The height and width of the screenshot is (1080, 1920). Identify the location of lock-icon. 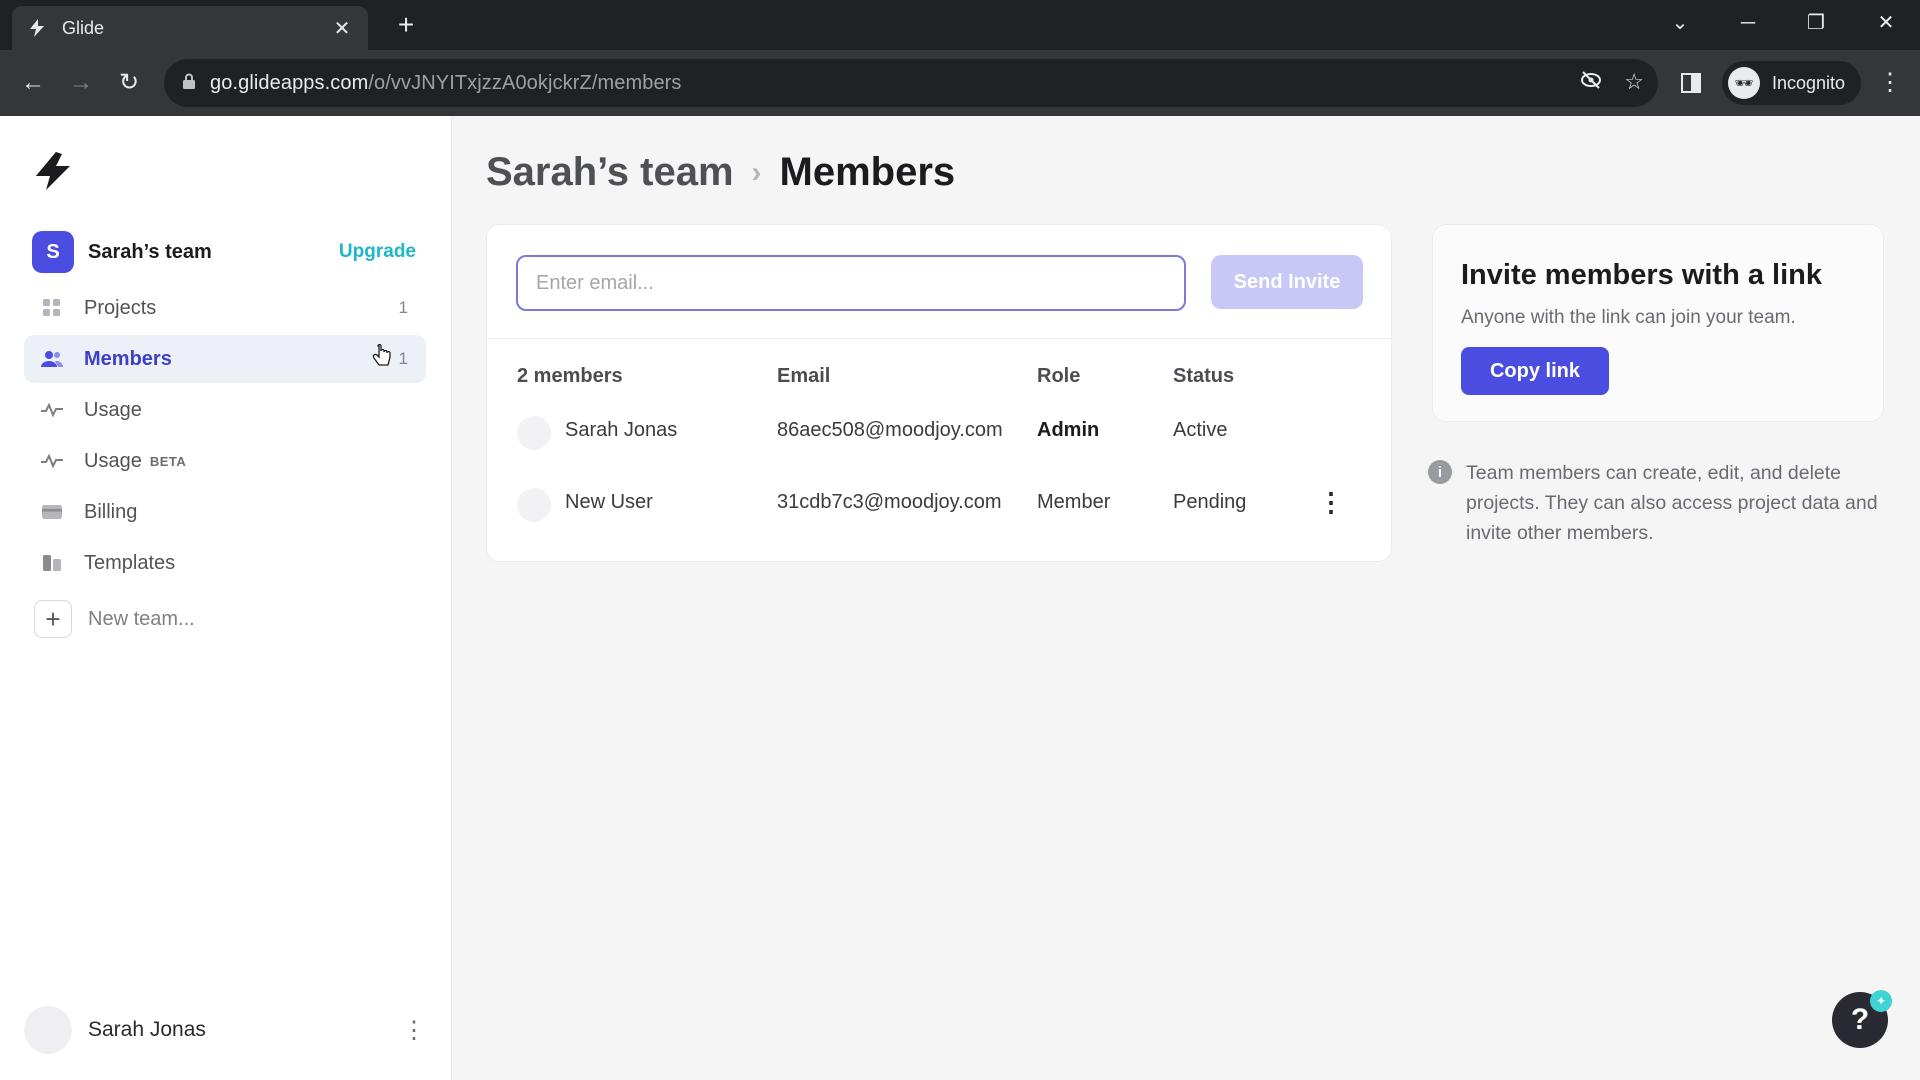
(189, 83).